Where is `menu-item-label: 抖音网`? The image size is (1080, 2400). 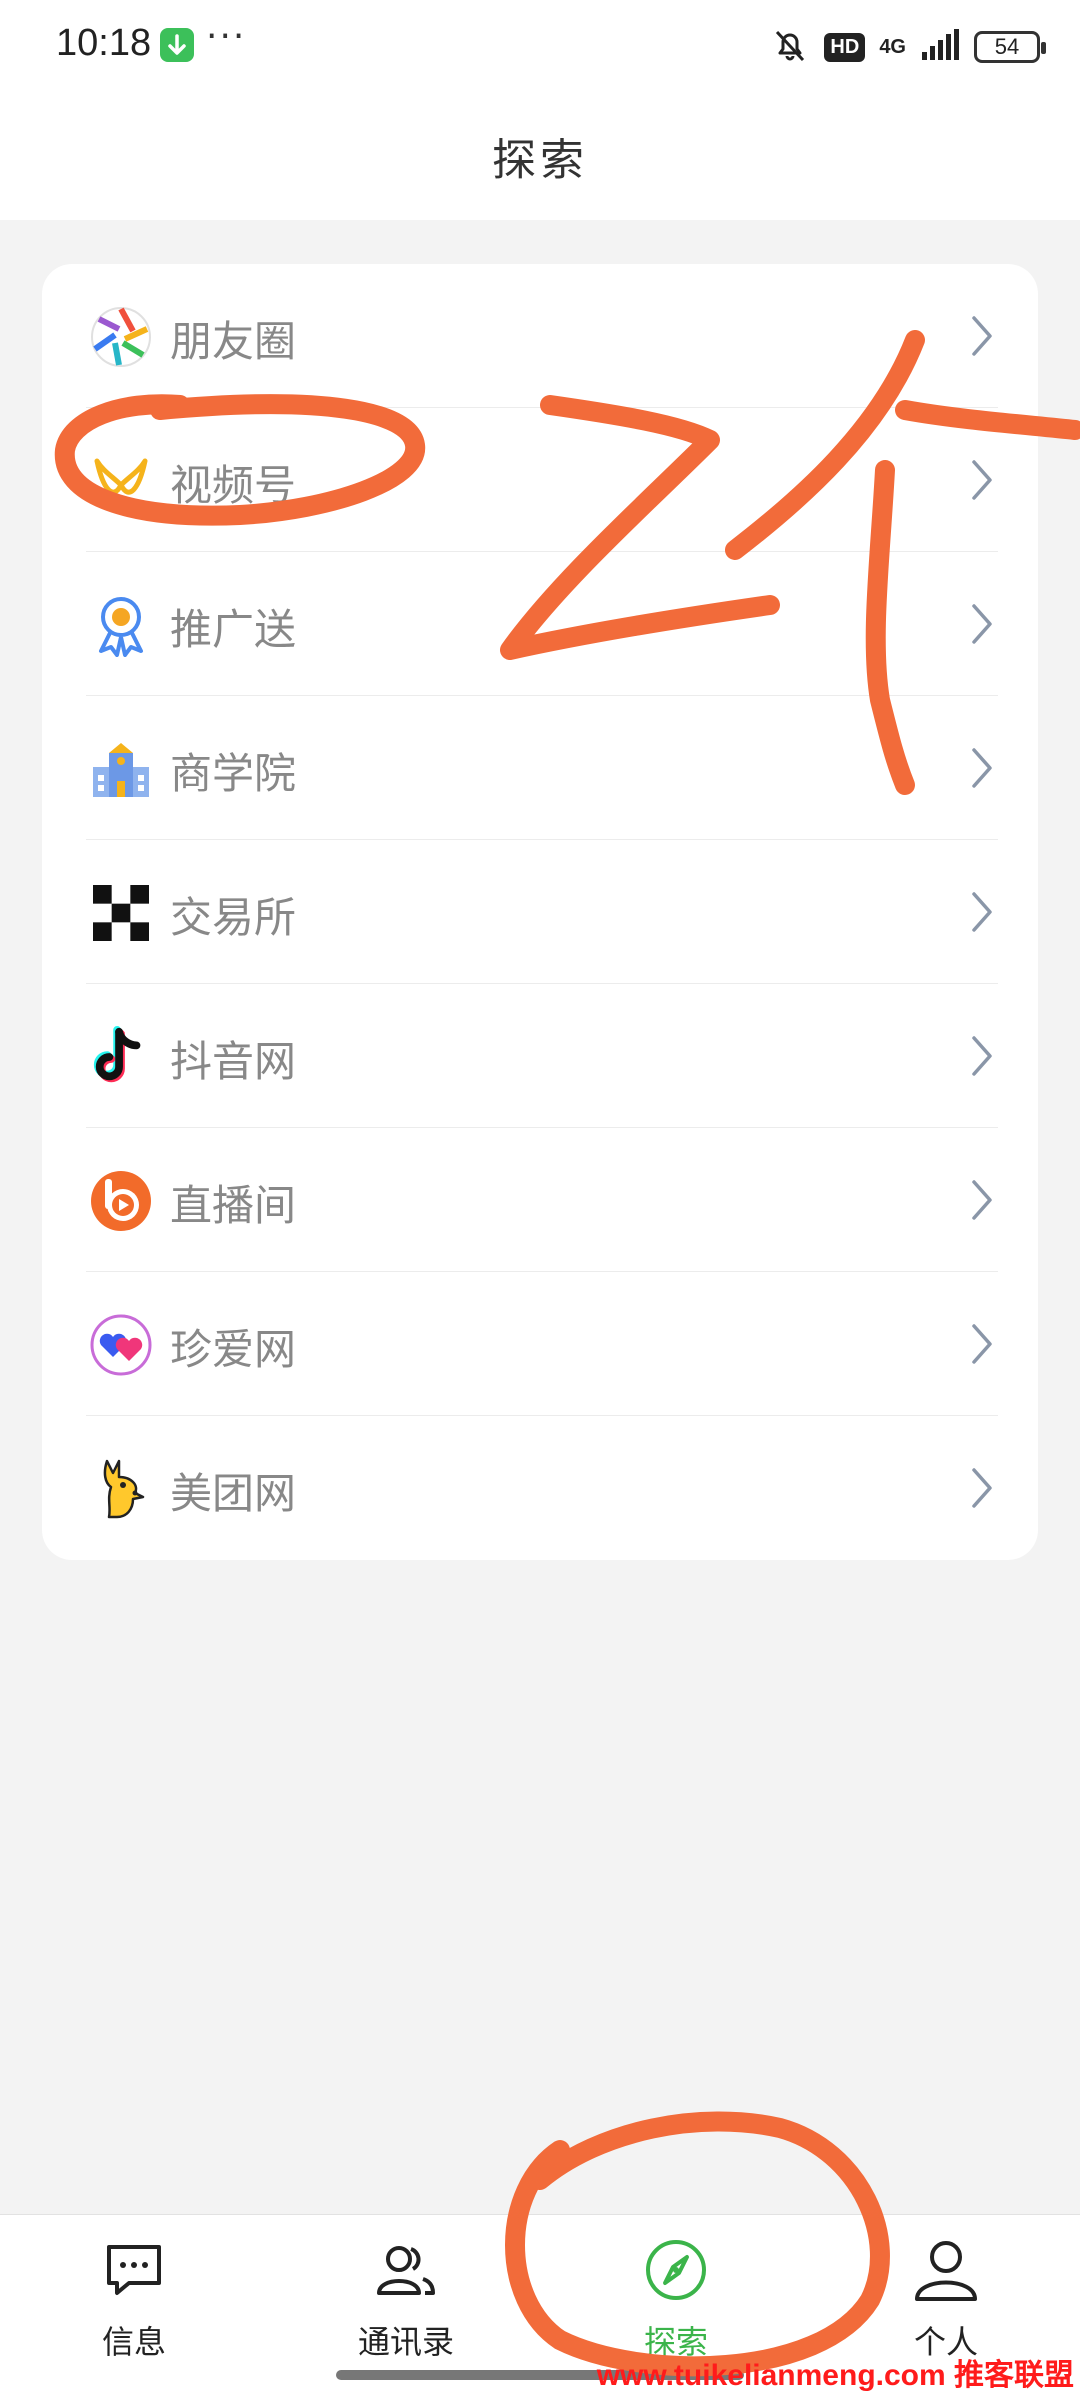 menu-item-label: 抖音网 is located at coordinates (233, 1061).